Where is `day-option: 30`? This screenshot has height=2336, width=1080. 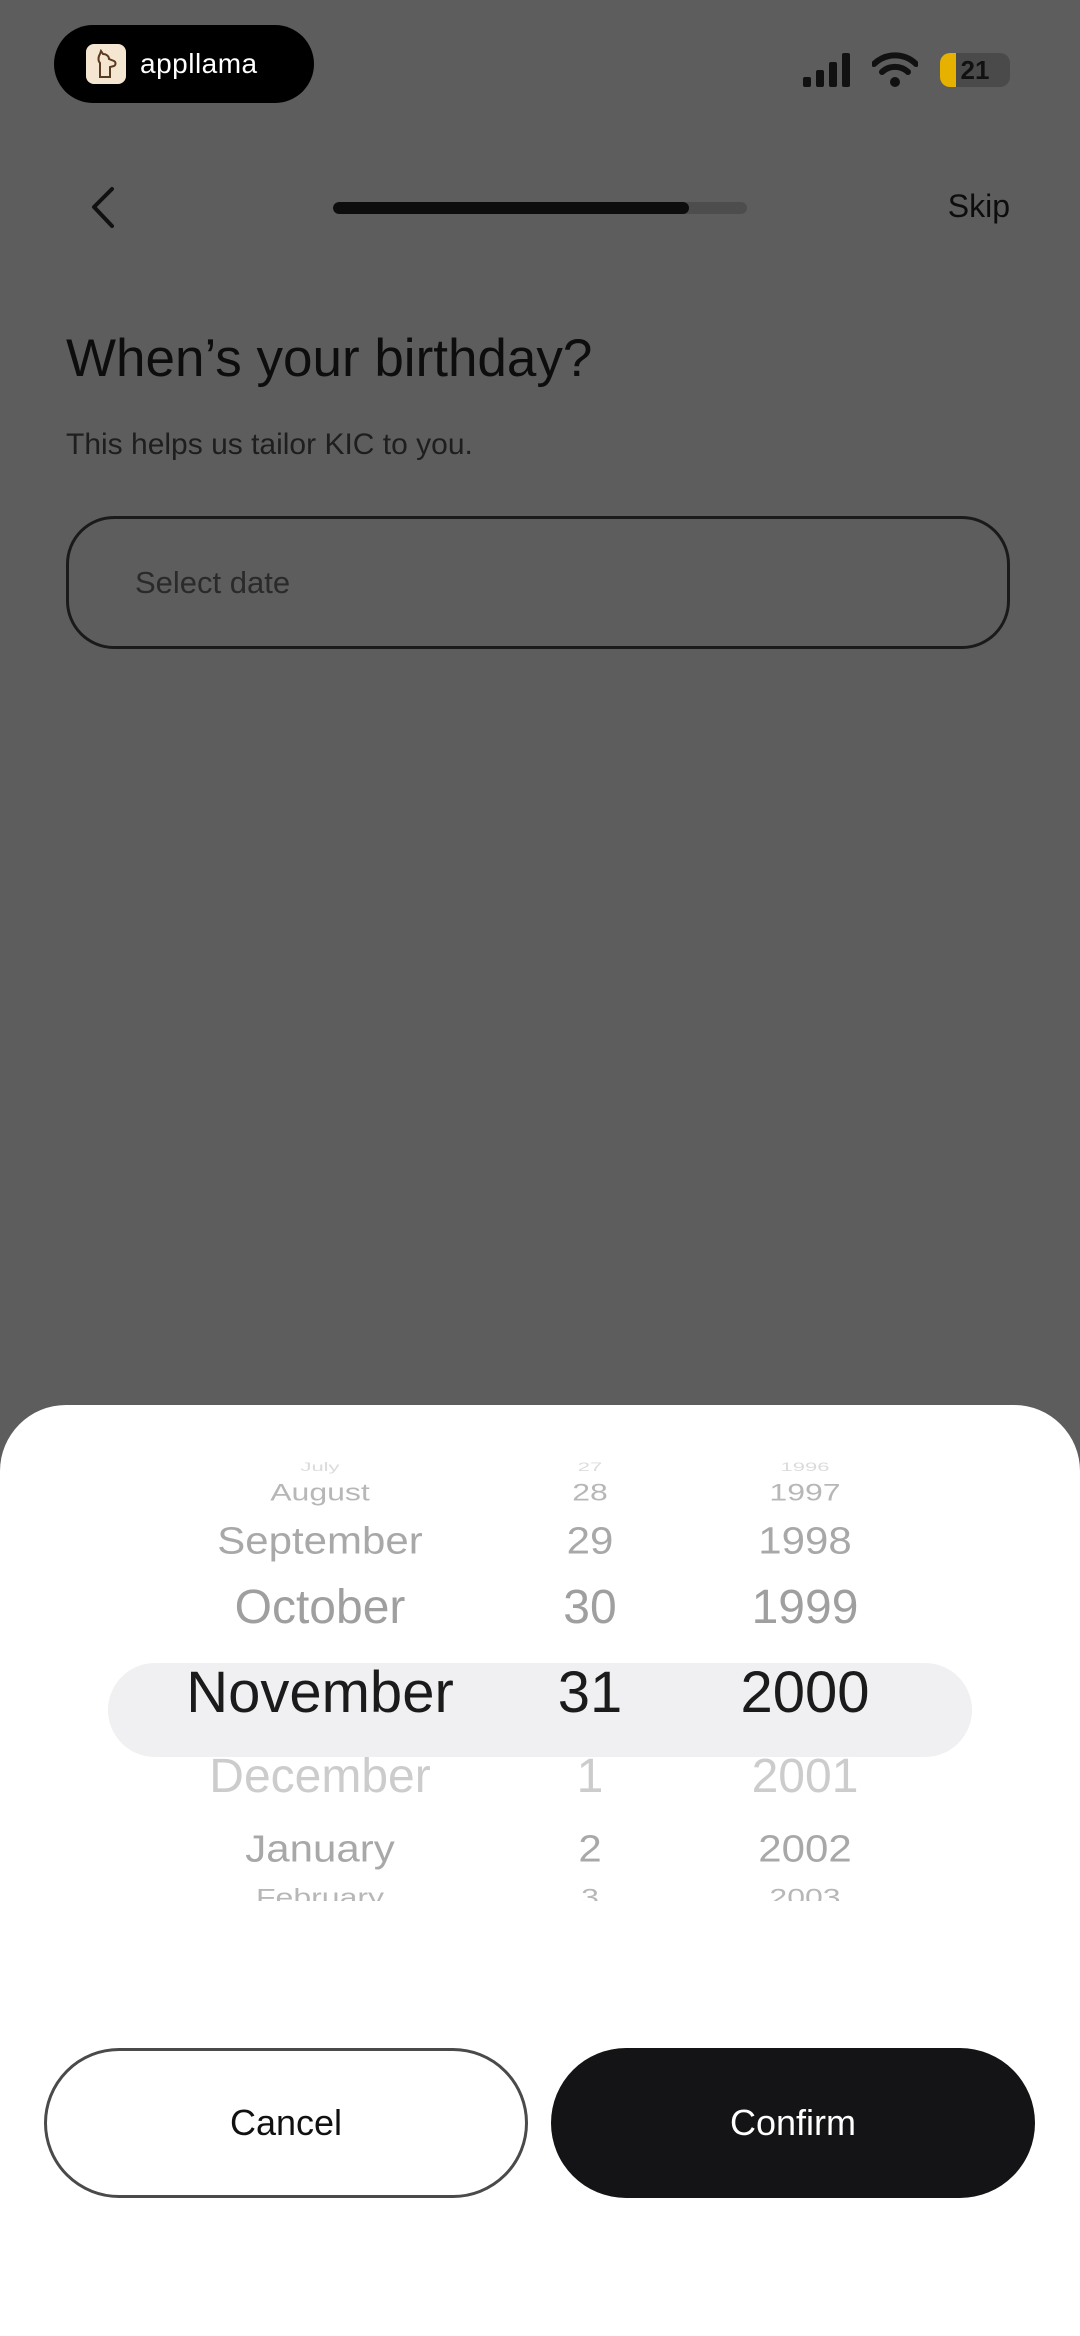 day-option: 30 is located at coordinates (590, 1608).